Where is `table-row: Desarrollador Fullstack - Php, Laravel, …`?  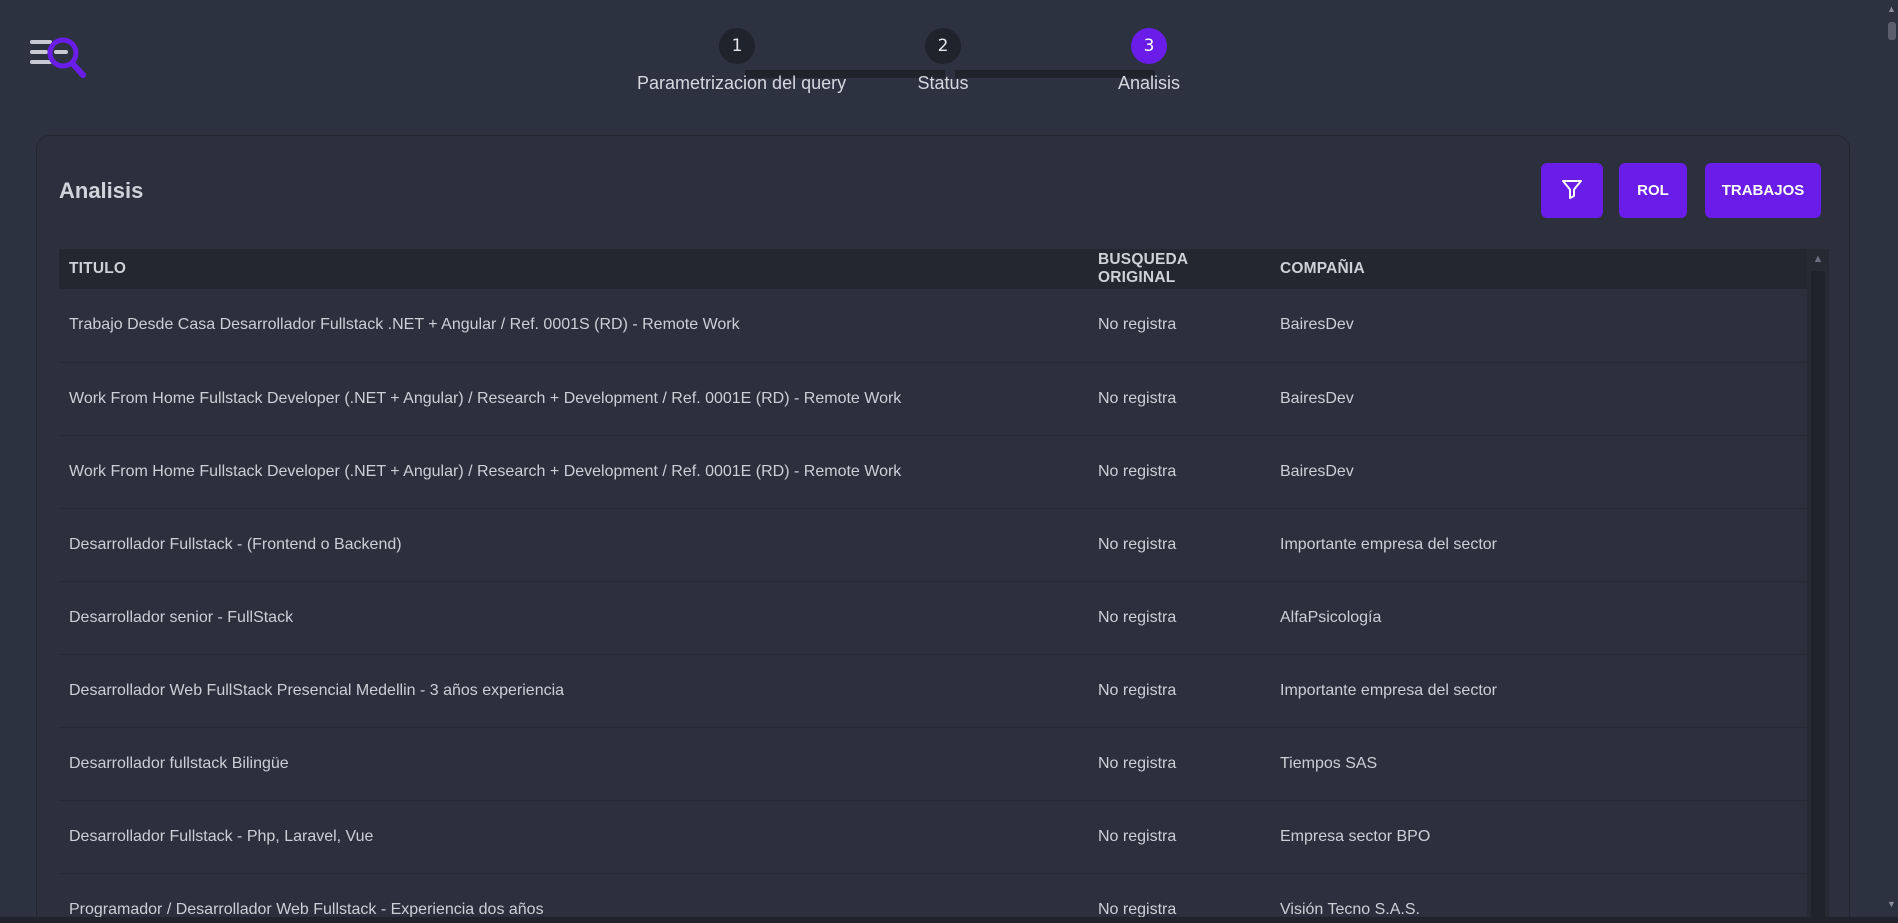
table-row: Desarrollador Fullstack - Php, Laravel, … is located at coordinates (933, 836).